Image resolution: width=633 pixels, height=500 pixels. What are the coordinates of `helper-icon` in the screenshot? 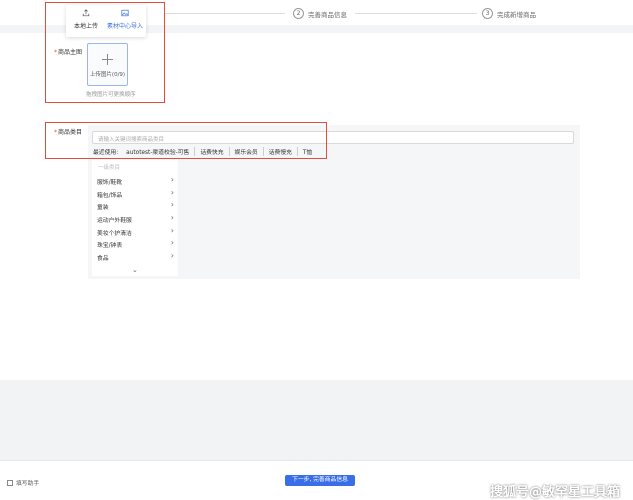 It's located at (10, 482).